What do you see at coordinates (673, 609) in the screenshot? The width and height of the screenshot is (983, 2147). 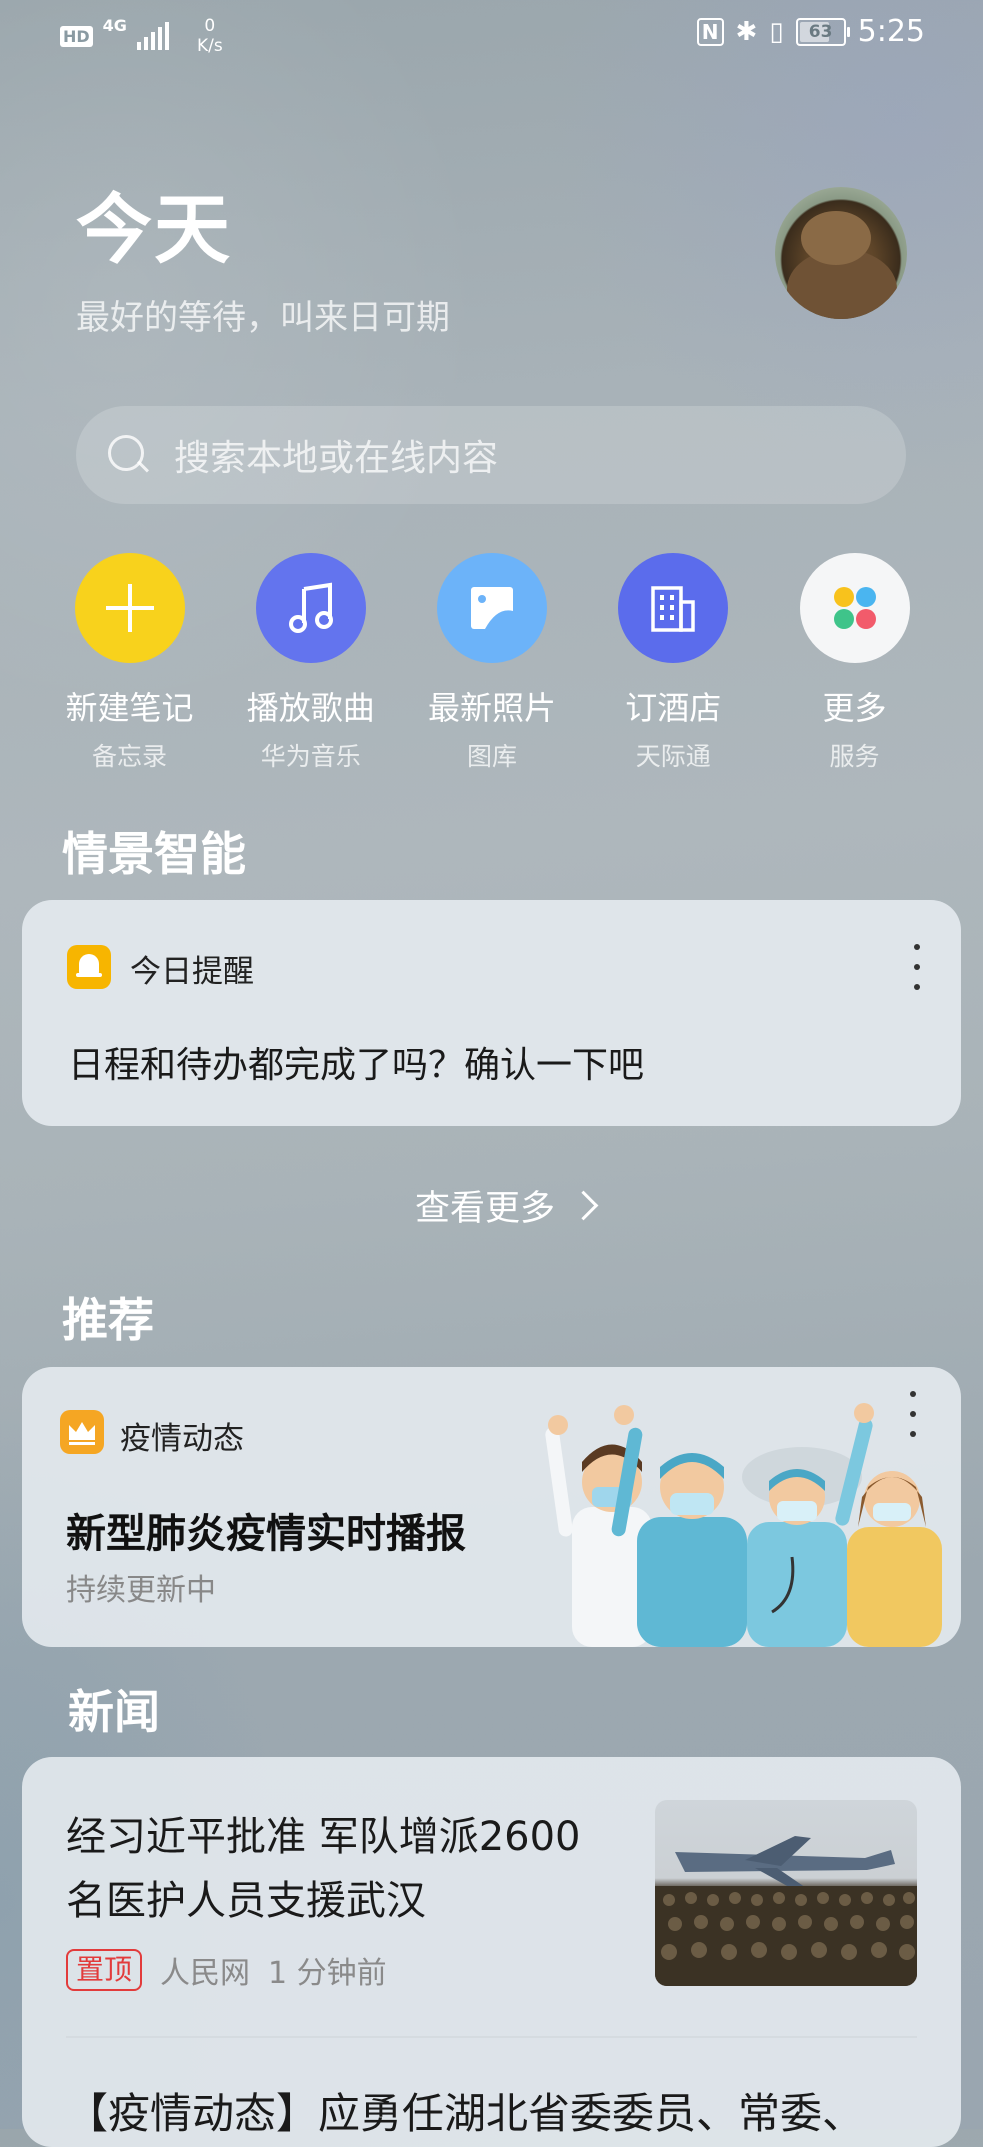 I see `building-icon` at bounding box center [673, 609].